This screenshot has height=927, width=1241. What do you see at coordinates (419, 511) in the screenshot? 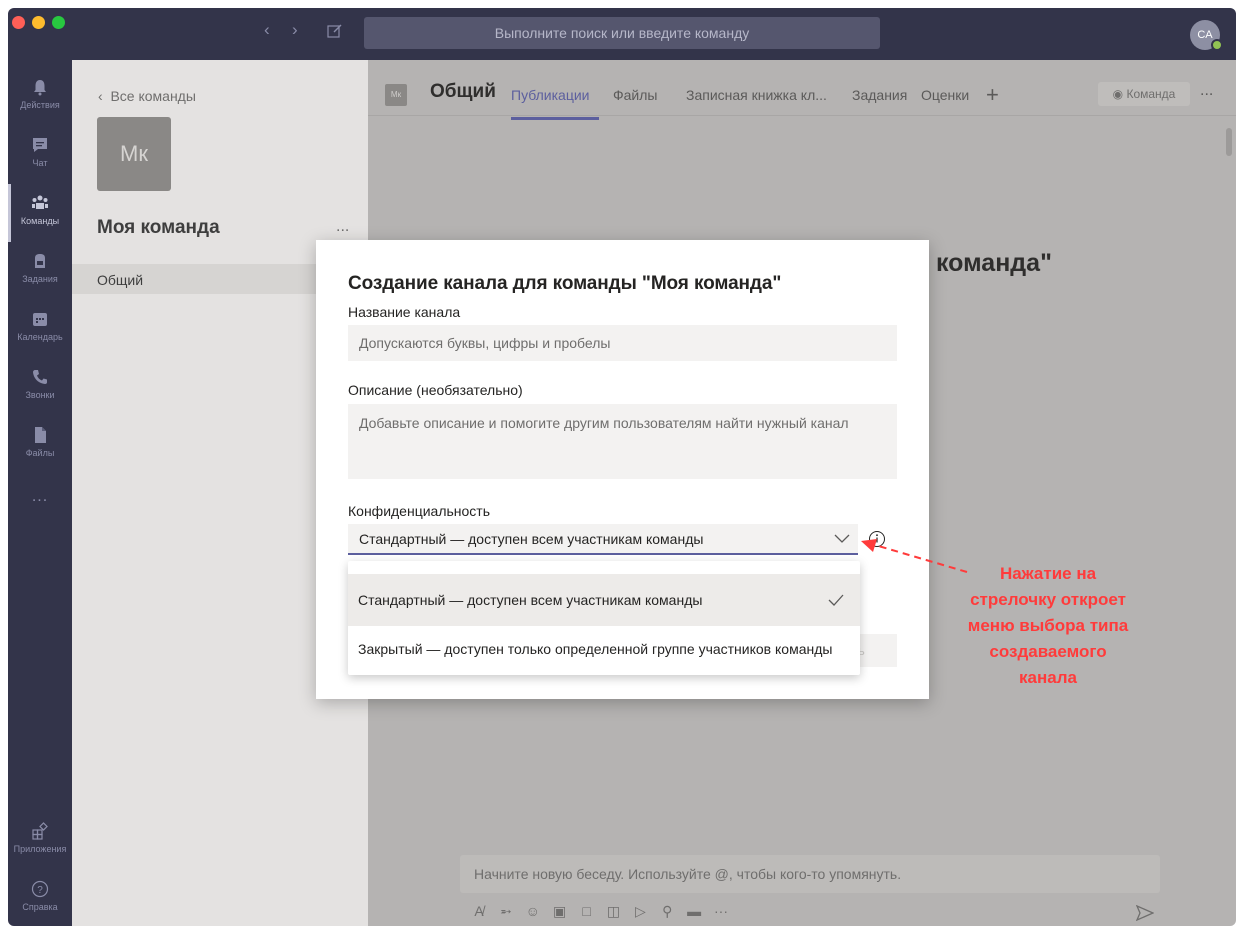
I see `privacy-label: Конфиденциальность` at bounding box center [419, 511].